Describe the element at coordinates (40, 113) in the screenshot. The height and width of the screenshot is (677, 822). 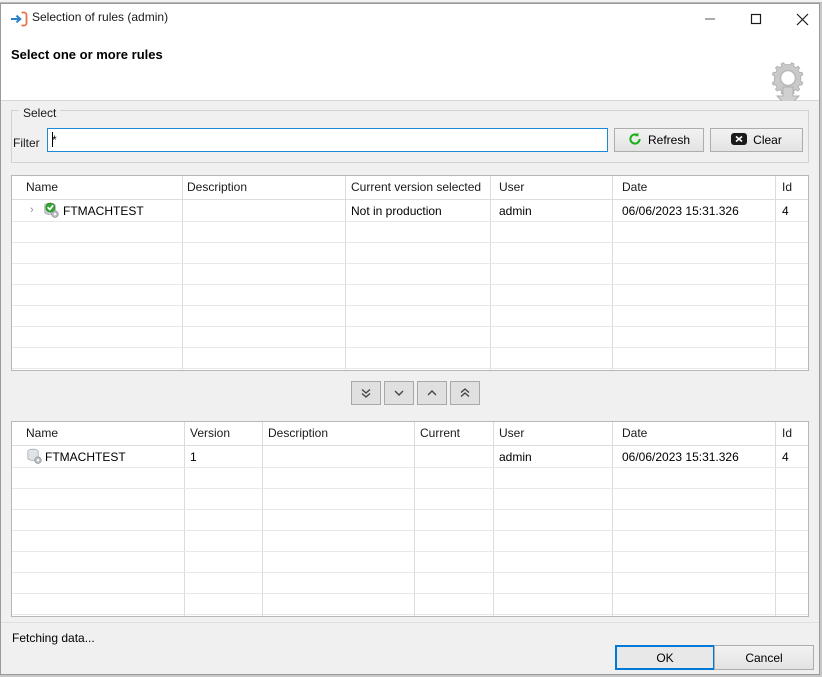
I see `select-groupbox-legend: Select` at that location.